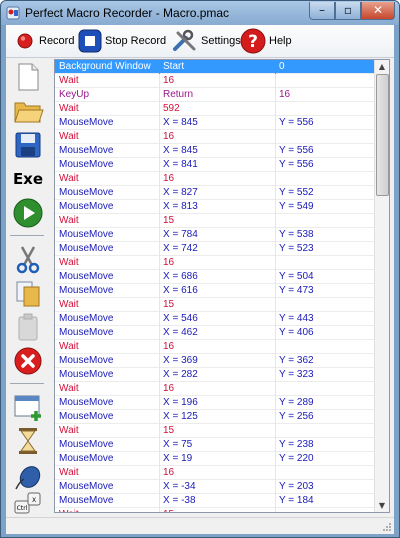  What do you see at coordinates (215, 165) in the screenshot?
I see `event-row: MouseMove X = 841 Y = 556` at bounding box center [215, 165].